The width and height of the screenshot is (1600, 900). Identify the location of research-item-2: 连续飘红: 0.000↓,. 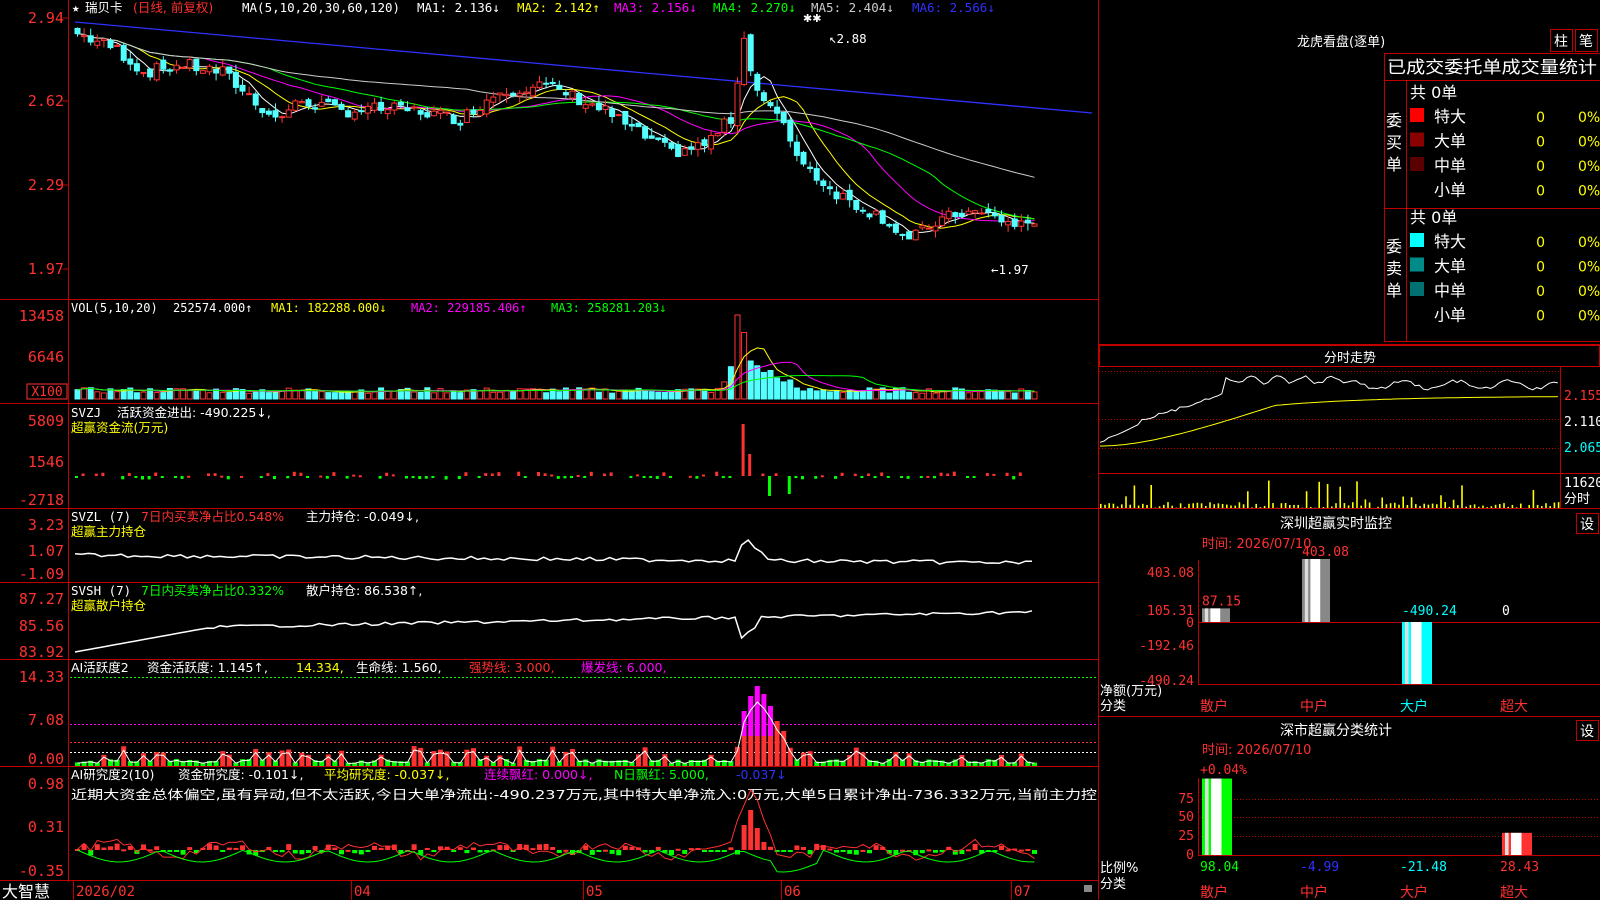
(538, 774).